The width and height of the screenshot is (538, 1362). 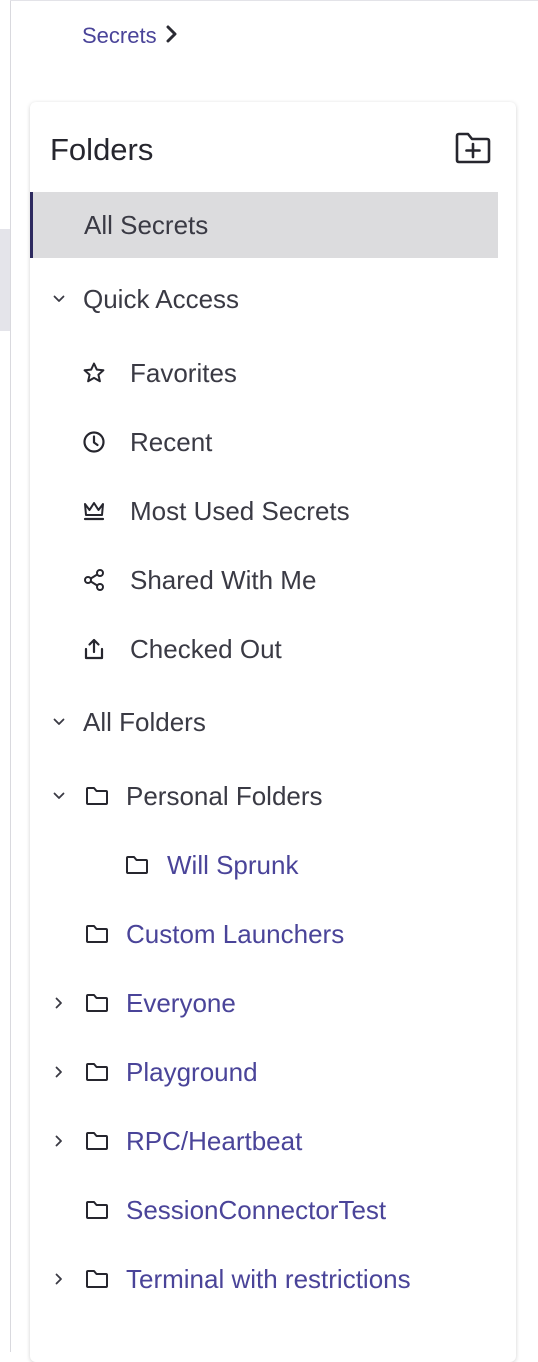 What do you see at coordinates (235, 933) in the screenshot?
I see `tree-item-label: Custom Launchers` at bounding box center [235, 933].